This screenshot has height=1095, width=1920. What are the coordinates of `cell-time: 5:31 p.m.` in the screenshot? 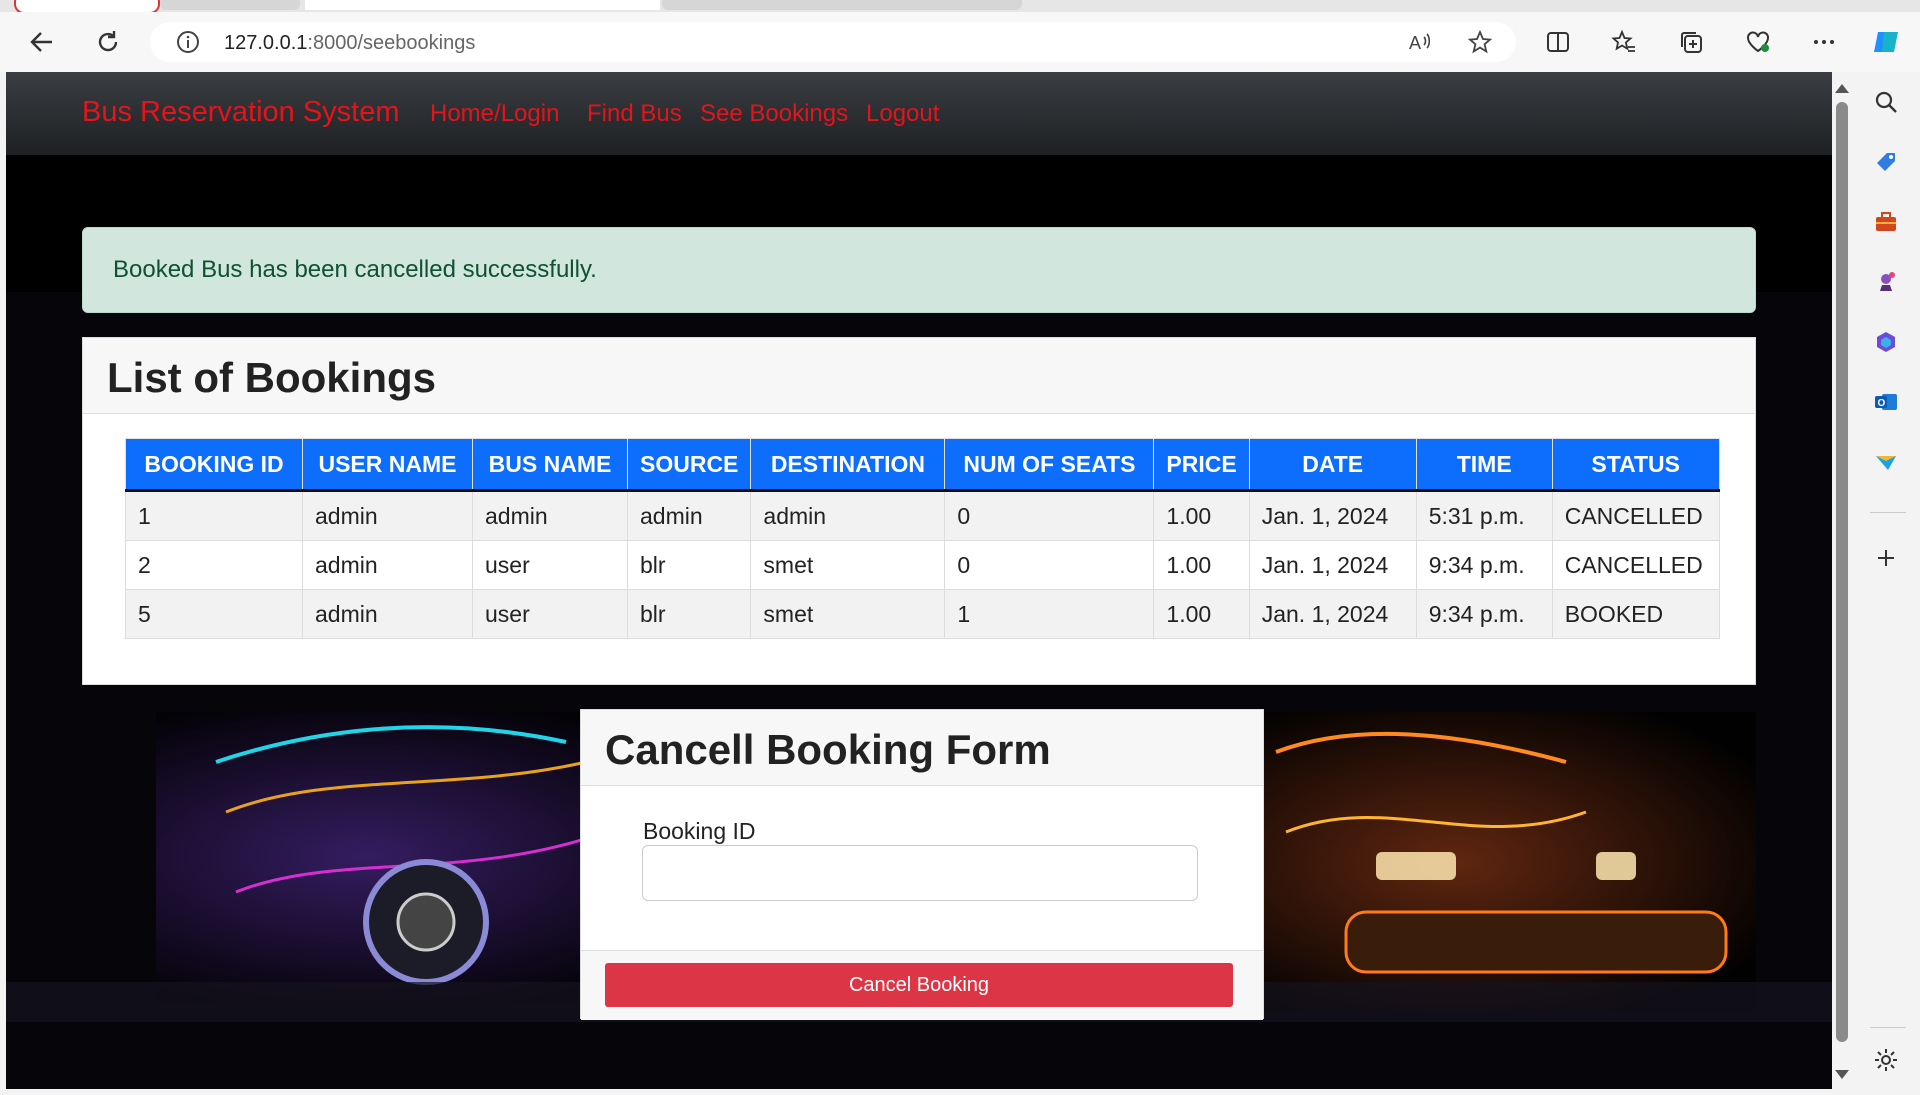 It's located at (1484, 515).